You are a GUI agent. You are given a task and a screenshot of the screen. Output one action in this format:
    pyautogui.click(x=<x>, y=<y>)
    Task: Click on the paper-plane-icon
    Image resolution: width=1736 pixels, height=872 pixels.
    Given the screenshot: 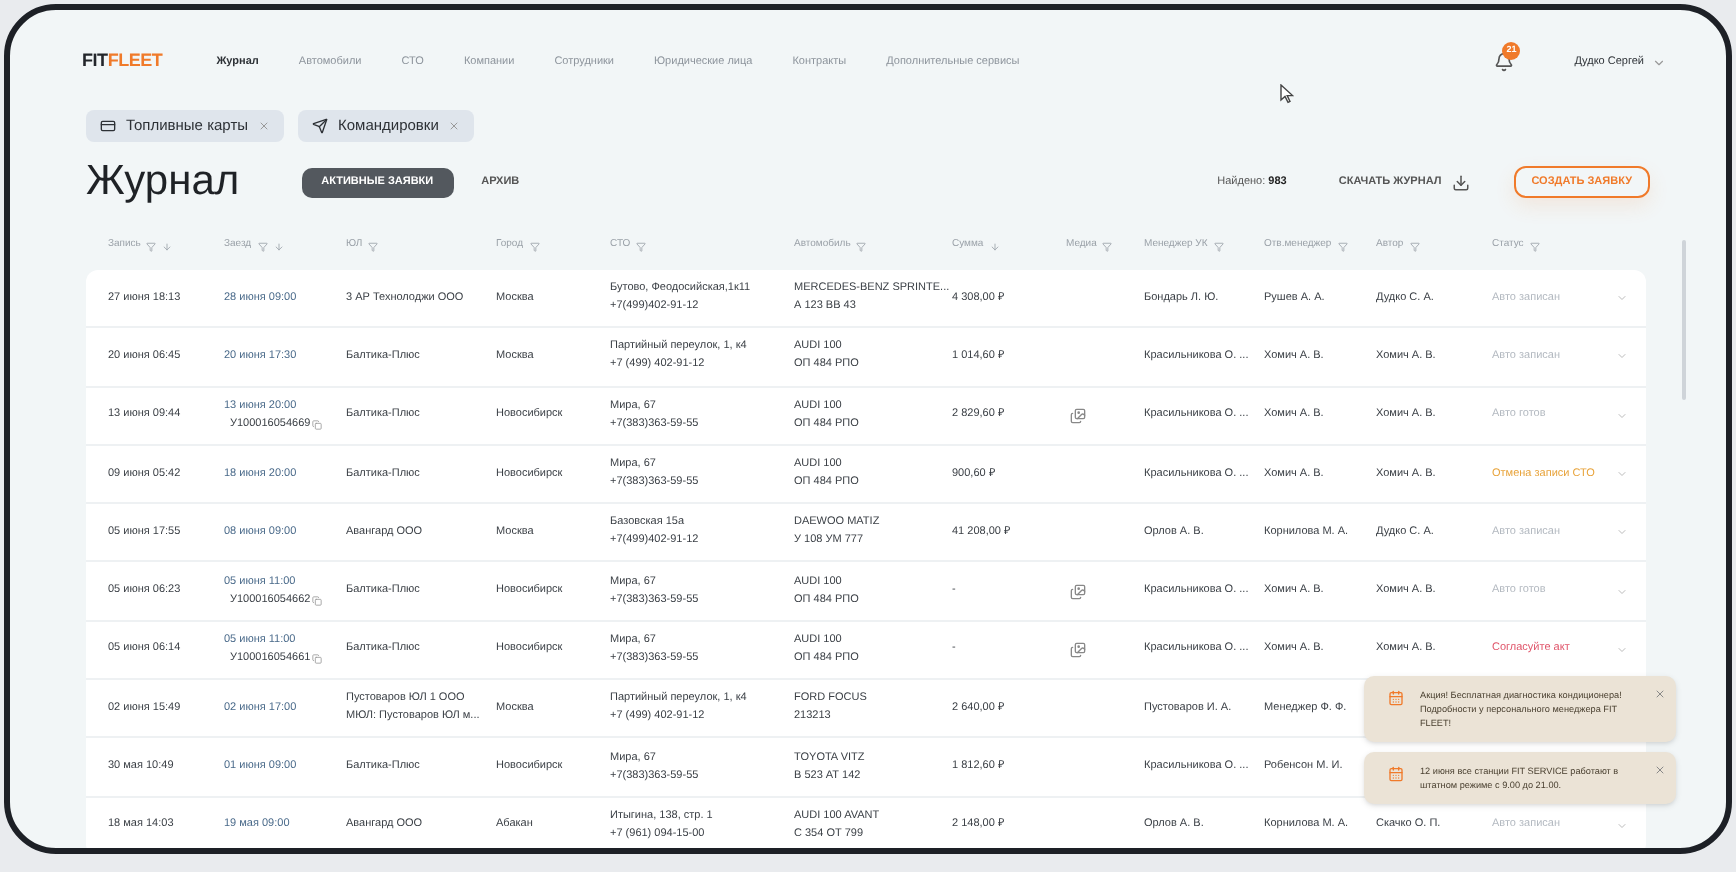 What is the action you would take?
    pyautogui.click(x=320, y=126)
    